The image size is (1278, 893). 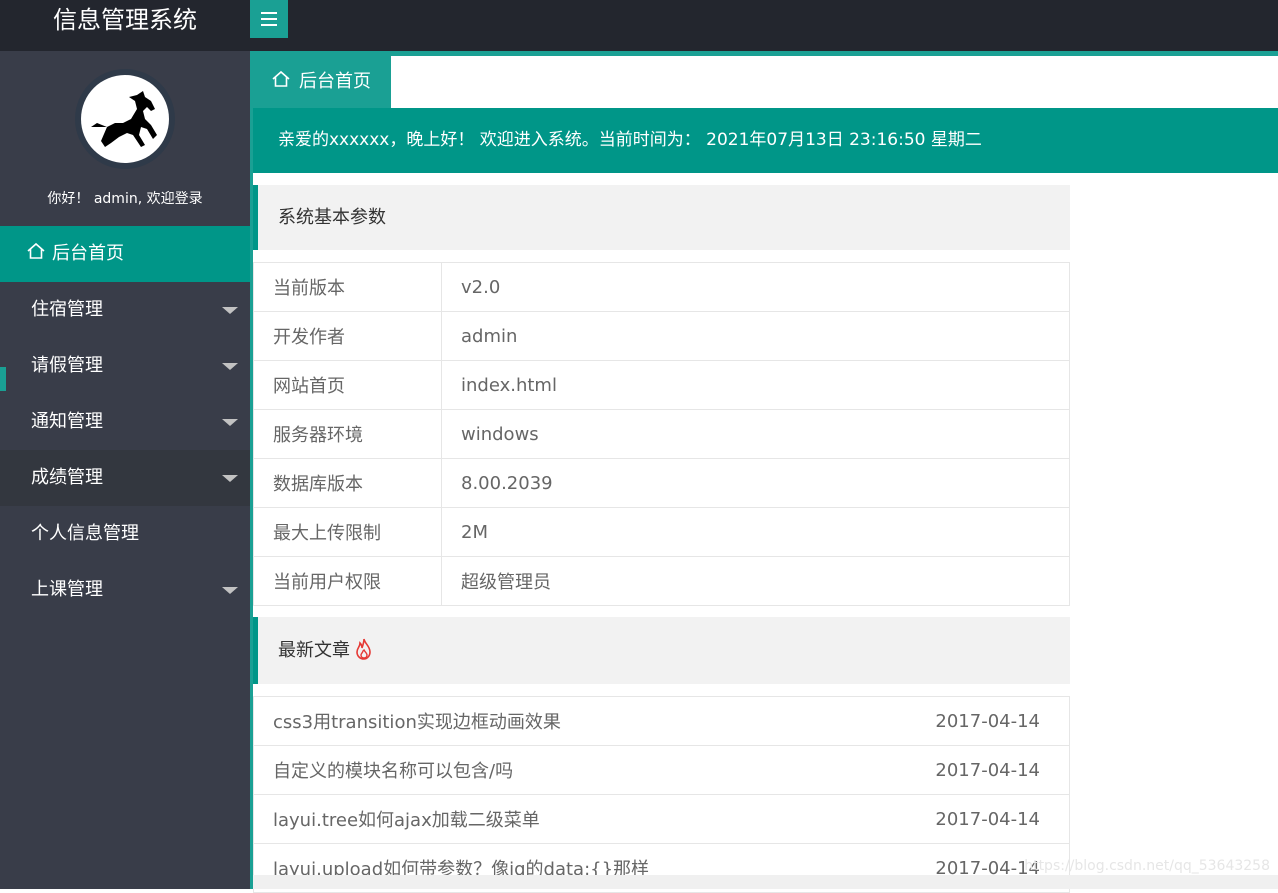 What do you see at coordinates (764, 53) in the screenshot?
I see `header-accent-strip` at bounding box center [764, 53].